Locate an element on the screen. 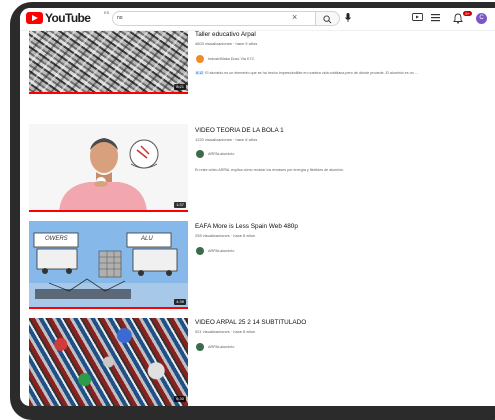 This screenshot has width=495, height=420. video-title-4: VIDEO ARPAL 25 2 14 SUBTITULADO is located at coordinates (250, 322).